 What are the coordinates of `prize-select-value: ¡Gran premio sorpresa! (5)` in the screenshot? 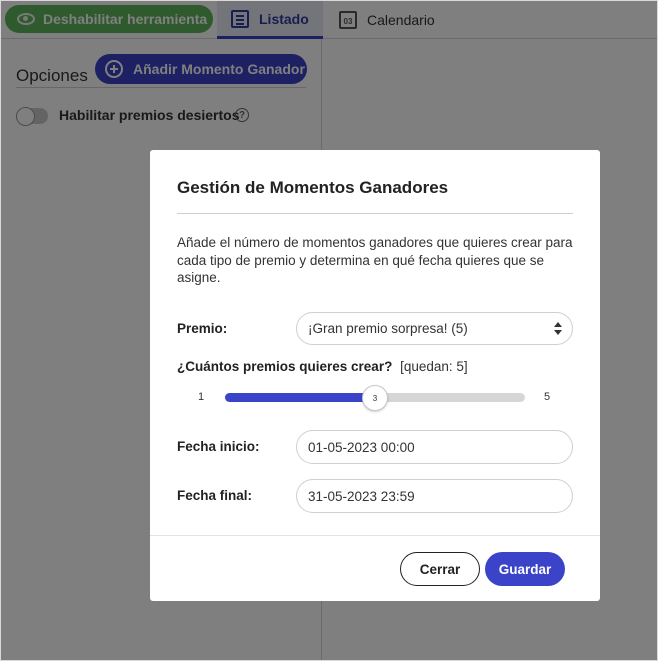 It's located at (388, 328).